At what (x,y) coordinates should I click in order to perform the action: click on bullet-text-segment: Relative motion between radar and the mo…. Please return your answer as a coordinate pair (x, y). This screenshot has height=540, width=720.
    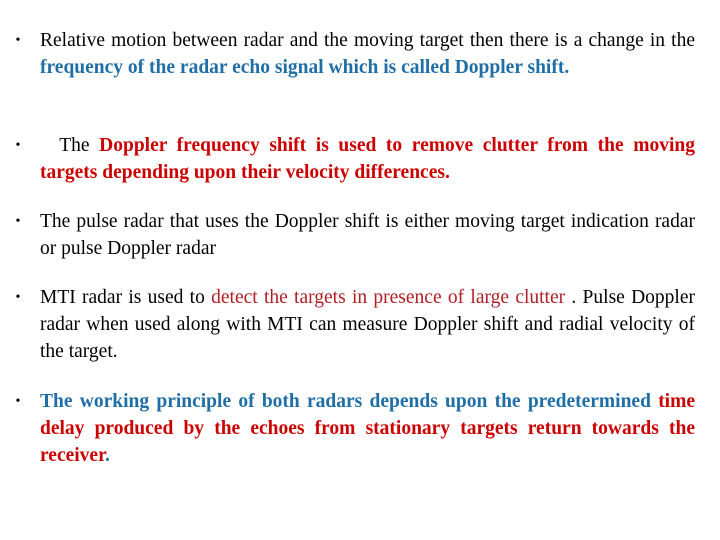
    Looking at the image, I should click on (367, 40).